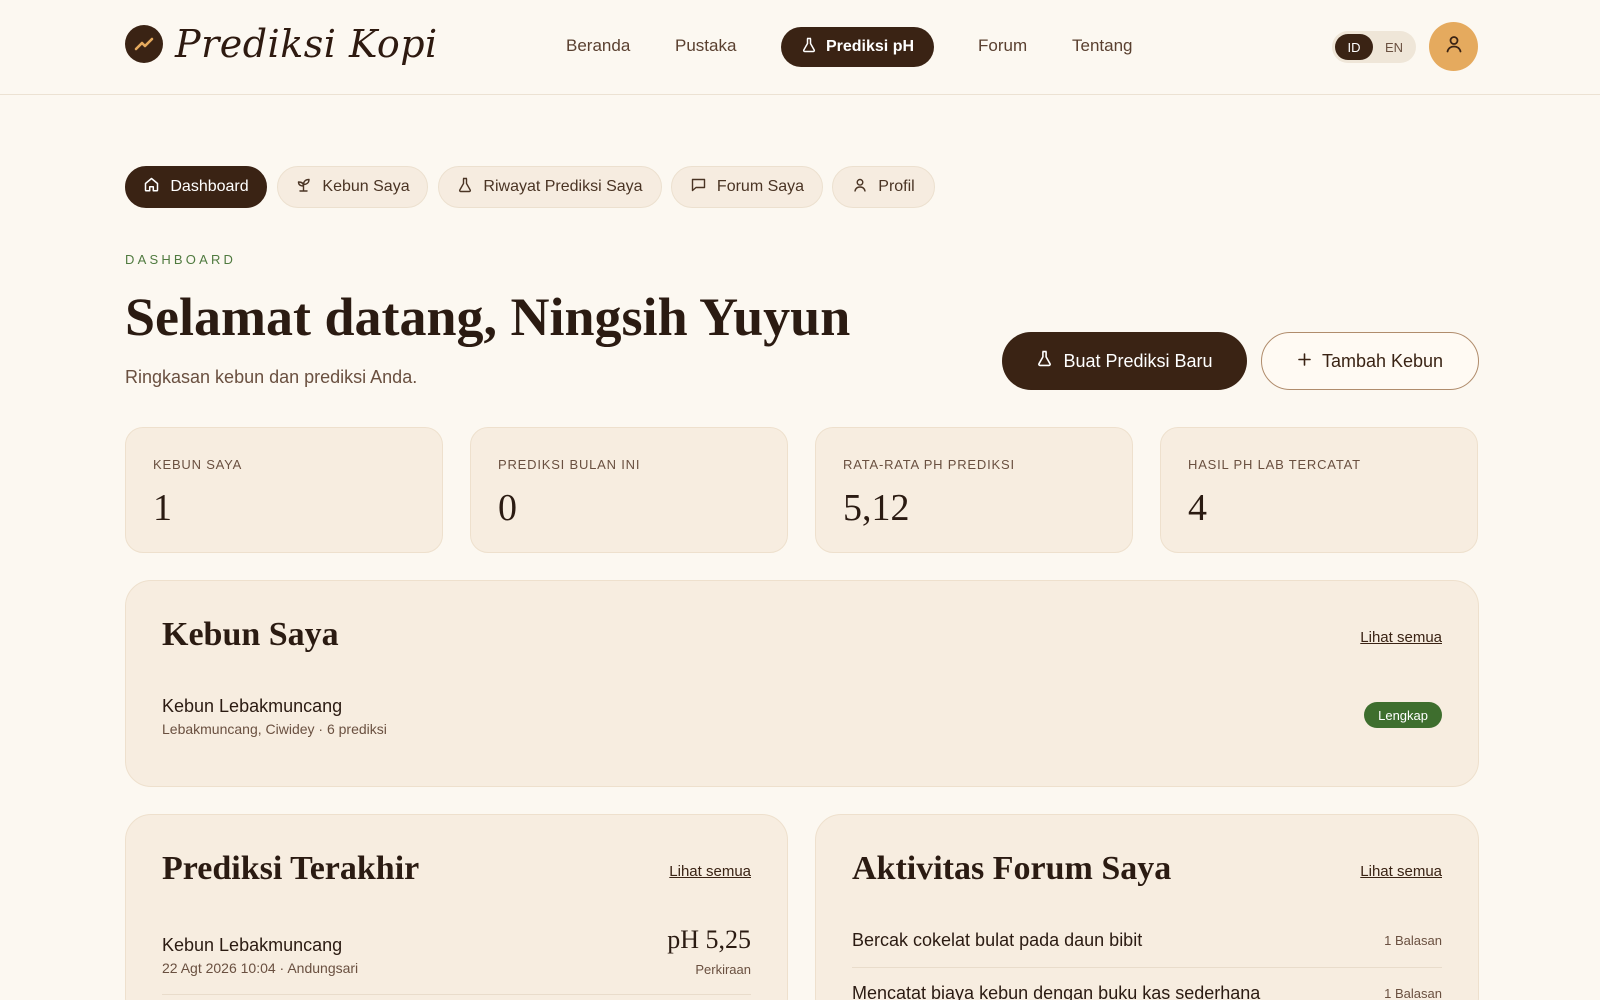 The image size is (1600, 1000). Describe the element at coordinates (1102, 46) in the screenshot. I see `nav-link-tentang: Tentang` at that location.